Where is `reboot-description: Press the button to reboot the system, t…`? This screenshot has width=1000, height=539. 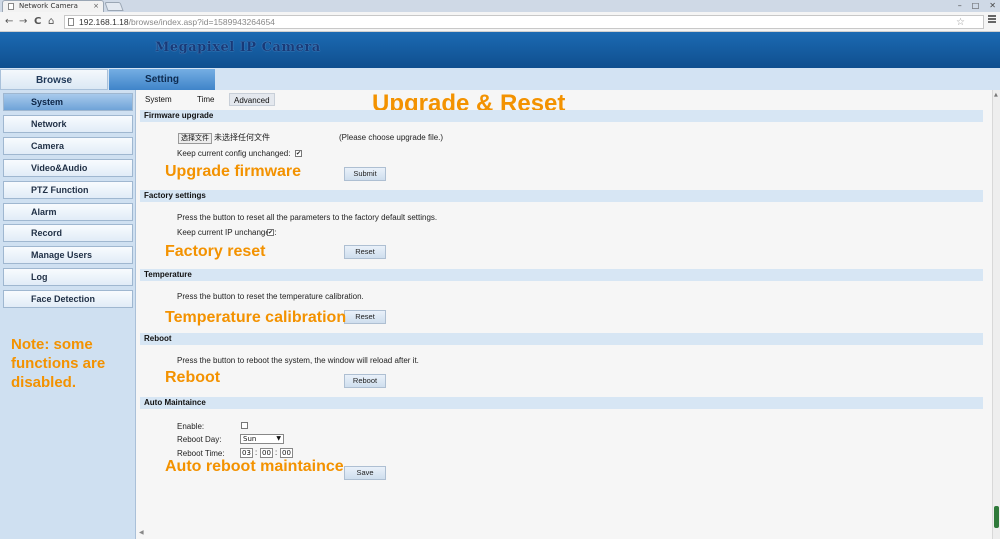
reboot-description: Press the button to reboot the system, t… is located at coordinates (298, 360).